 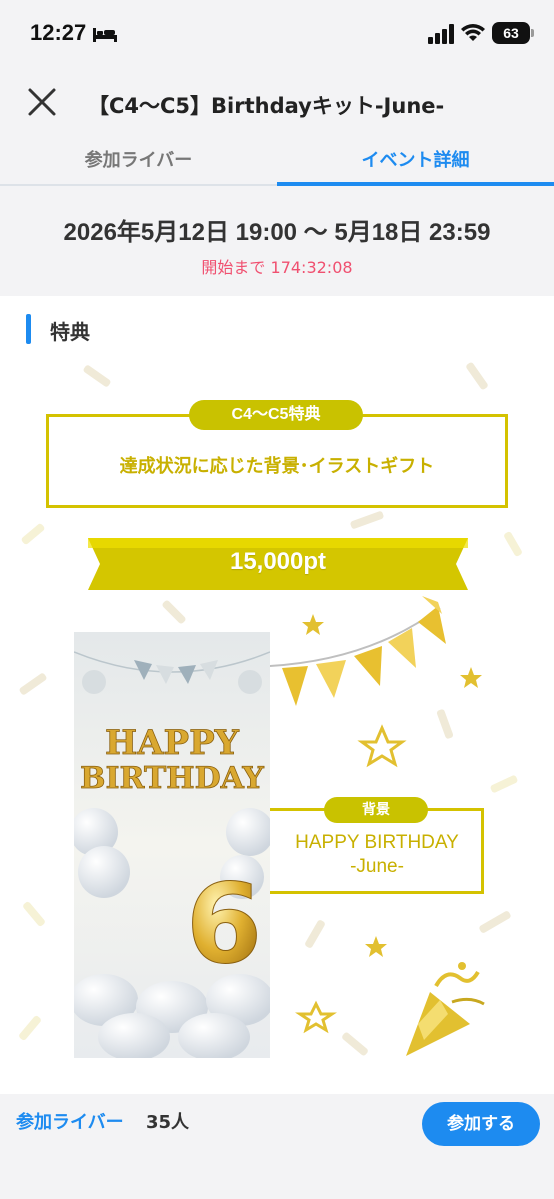 I want to click on start-countdown: 開始まで 174:32:08, so click(x=277, y=267).